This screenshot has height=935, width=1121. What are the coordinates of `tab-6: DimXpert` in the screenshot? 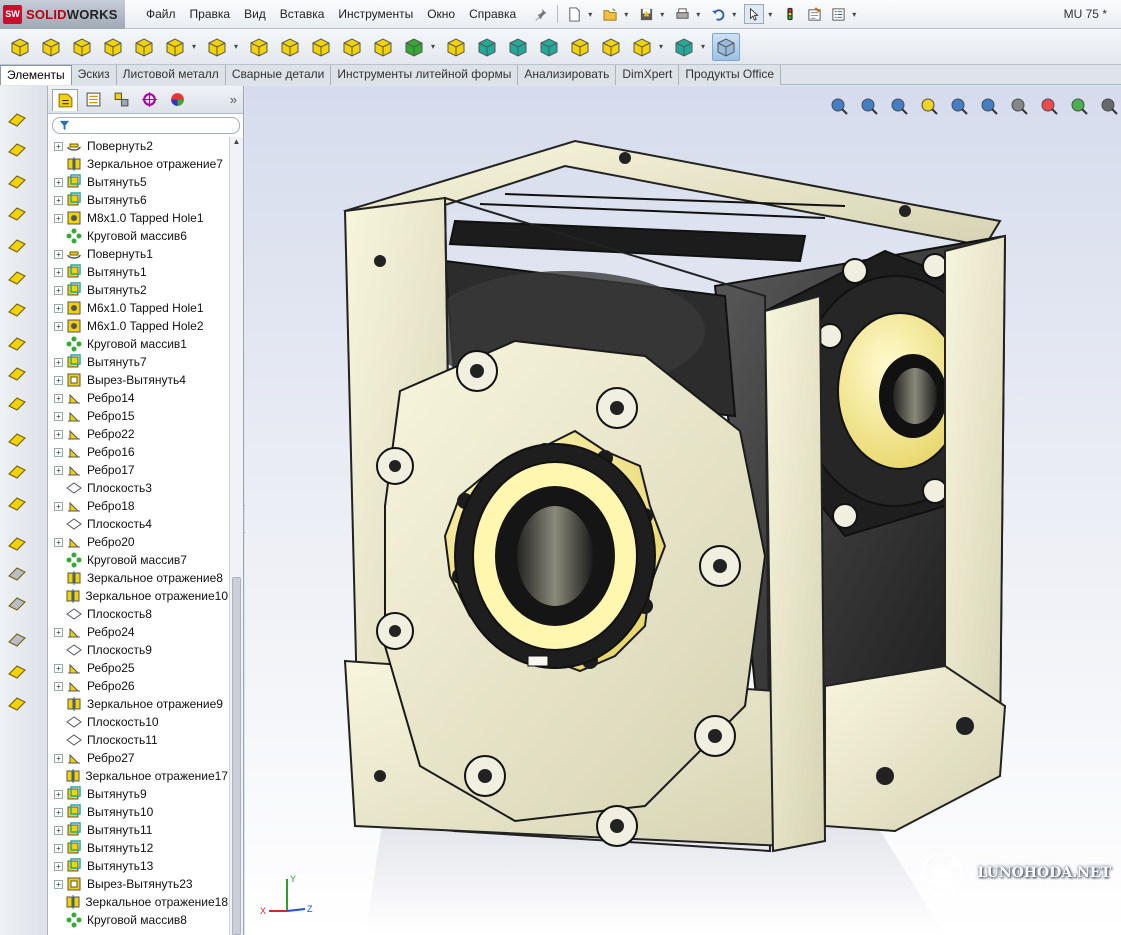 It's located at (648, 75).